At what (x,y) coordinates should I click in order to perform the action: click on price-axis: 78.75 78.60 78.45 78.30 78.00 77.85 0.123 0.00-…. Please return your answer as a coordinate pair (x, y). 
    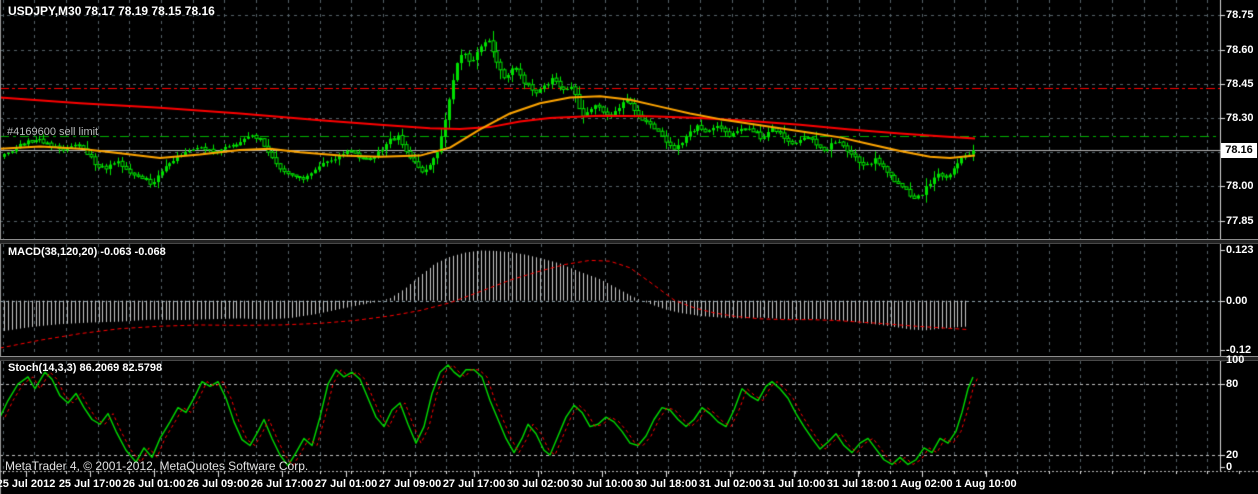
    Looking at the image, I should click on (1239, 236).